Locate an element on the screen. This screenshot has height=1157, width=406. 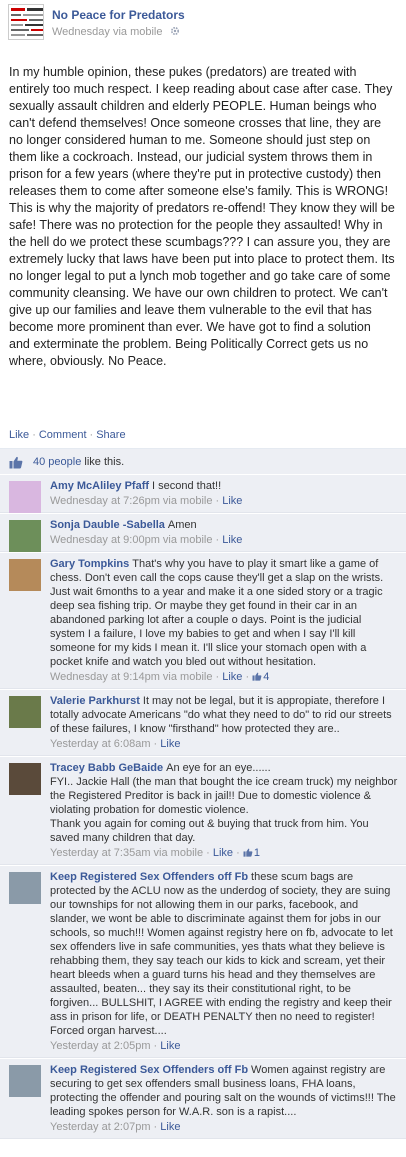
comment-like-count: 1 is located at coordinates (251, 853).